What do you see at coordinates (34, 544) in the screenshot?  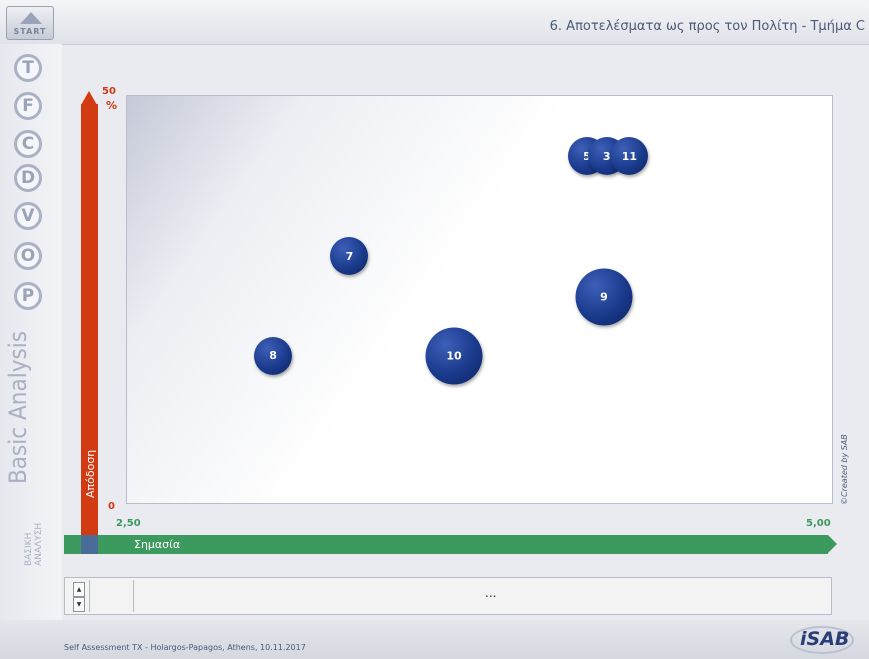 I see `sidebar-subtitle: ΒΑΣΙΚΗ ΑΝΑΛΥΣΗ` at bounding box center [34, 544].